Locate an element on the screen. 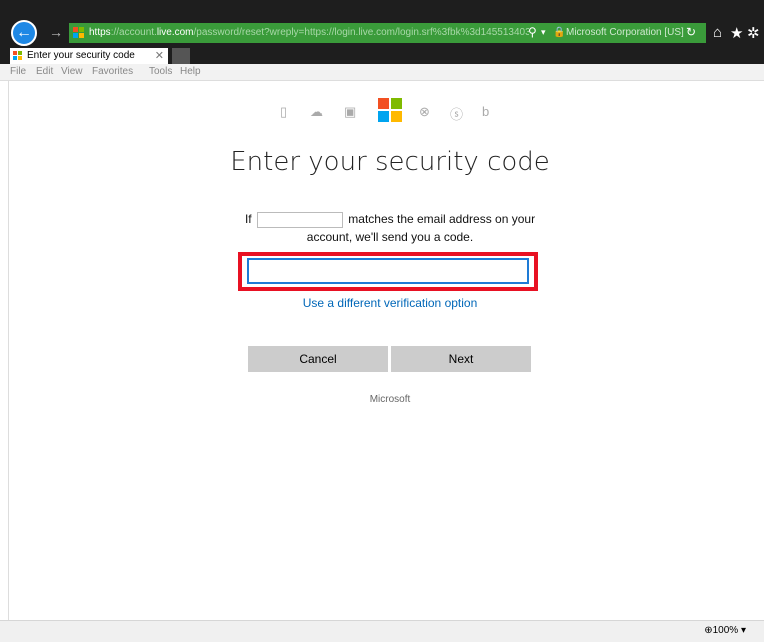  chevron-down-icon: ▾ is located at coordinates (543, 32).